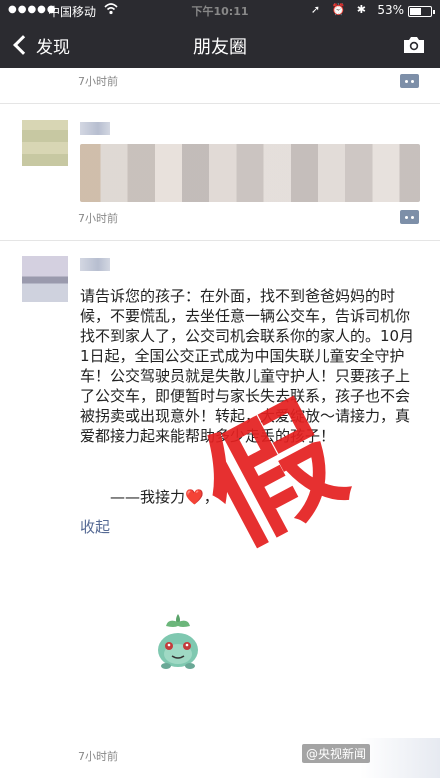 Image resolution: width=440 pixels, height=782 pixels. I want to click on watermark: @央视新闻, so click(336, 753).